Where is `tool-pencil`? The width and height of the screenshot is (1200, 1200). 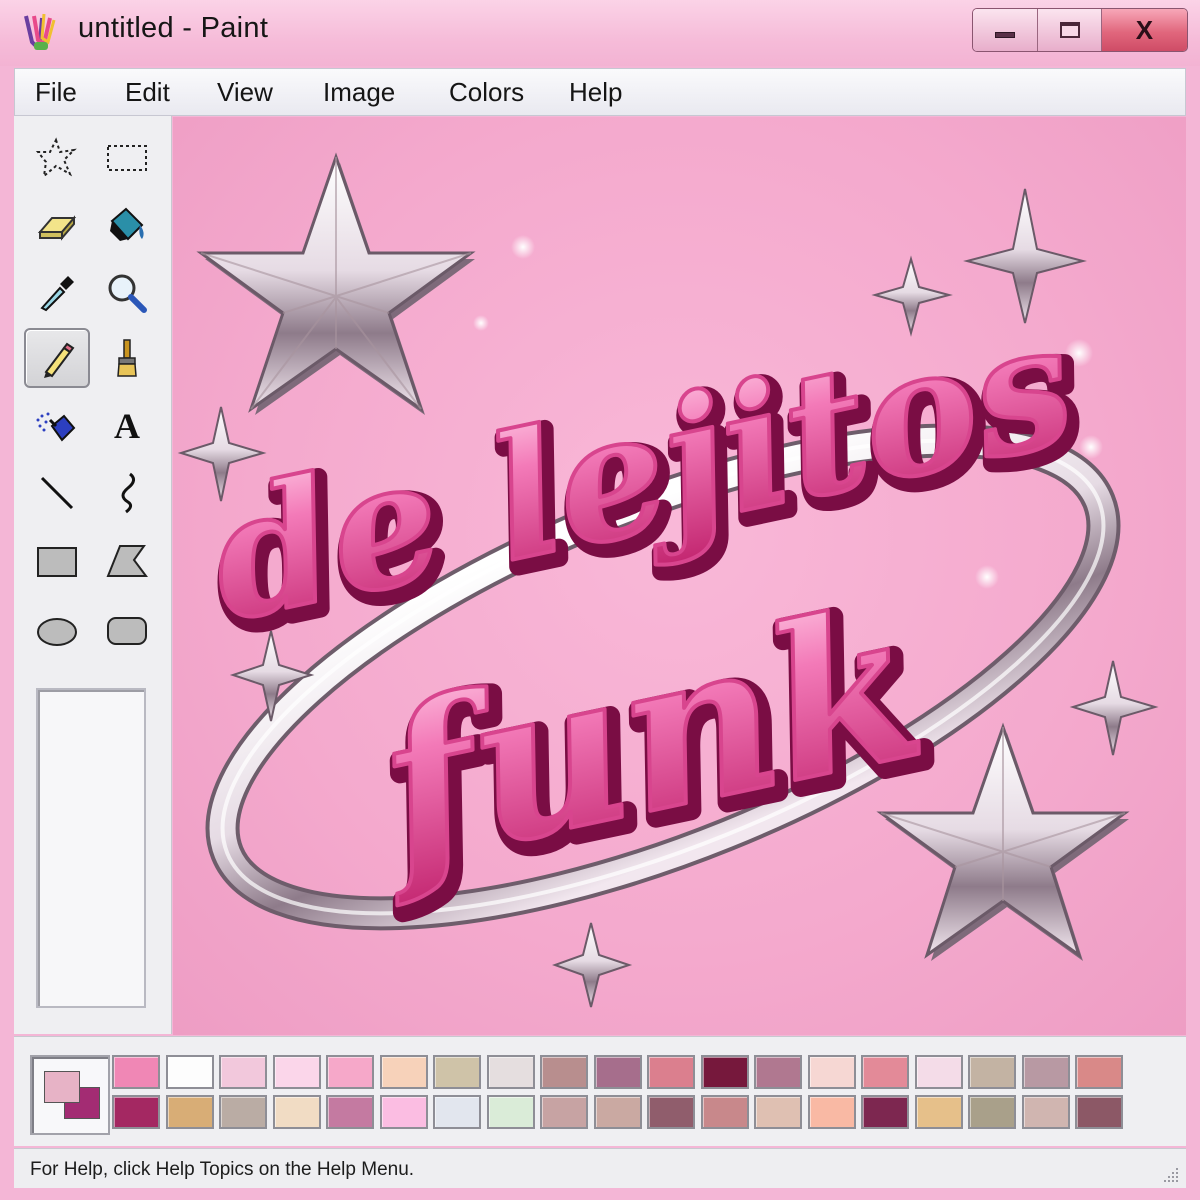 tool-pencil is located at coordinates (57, 358).